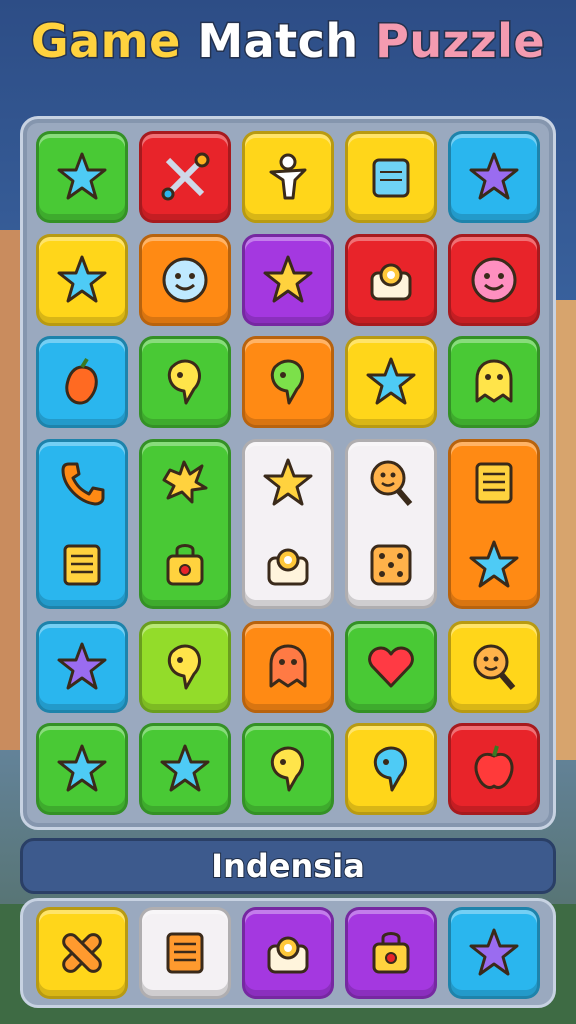 This screenshot has height=1024, width=576. I want to click on board-tile-r5-c4, so click(391, 667).